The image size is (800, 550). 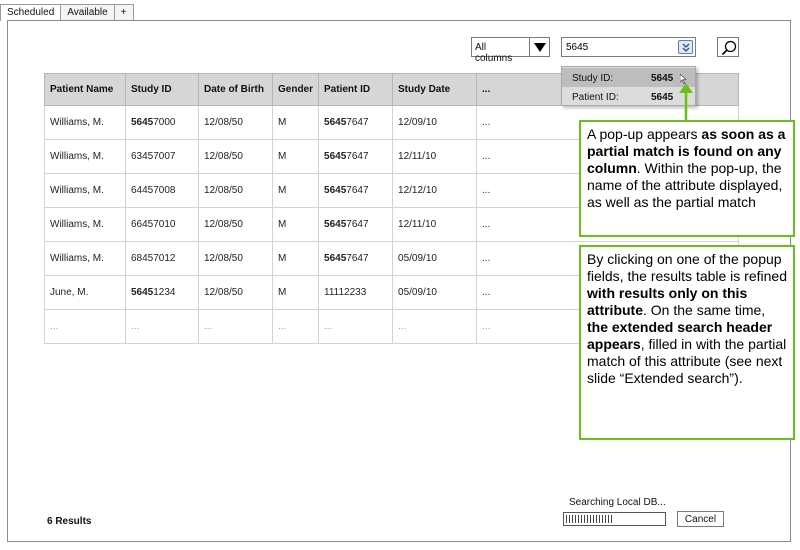 I want to click on col-header-study-date: Study Date, so click(x=435, y=89).